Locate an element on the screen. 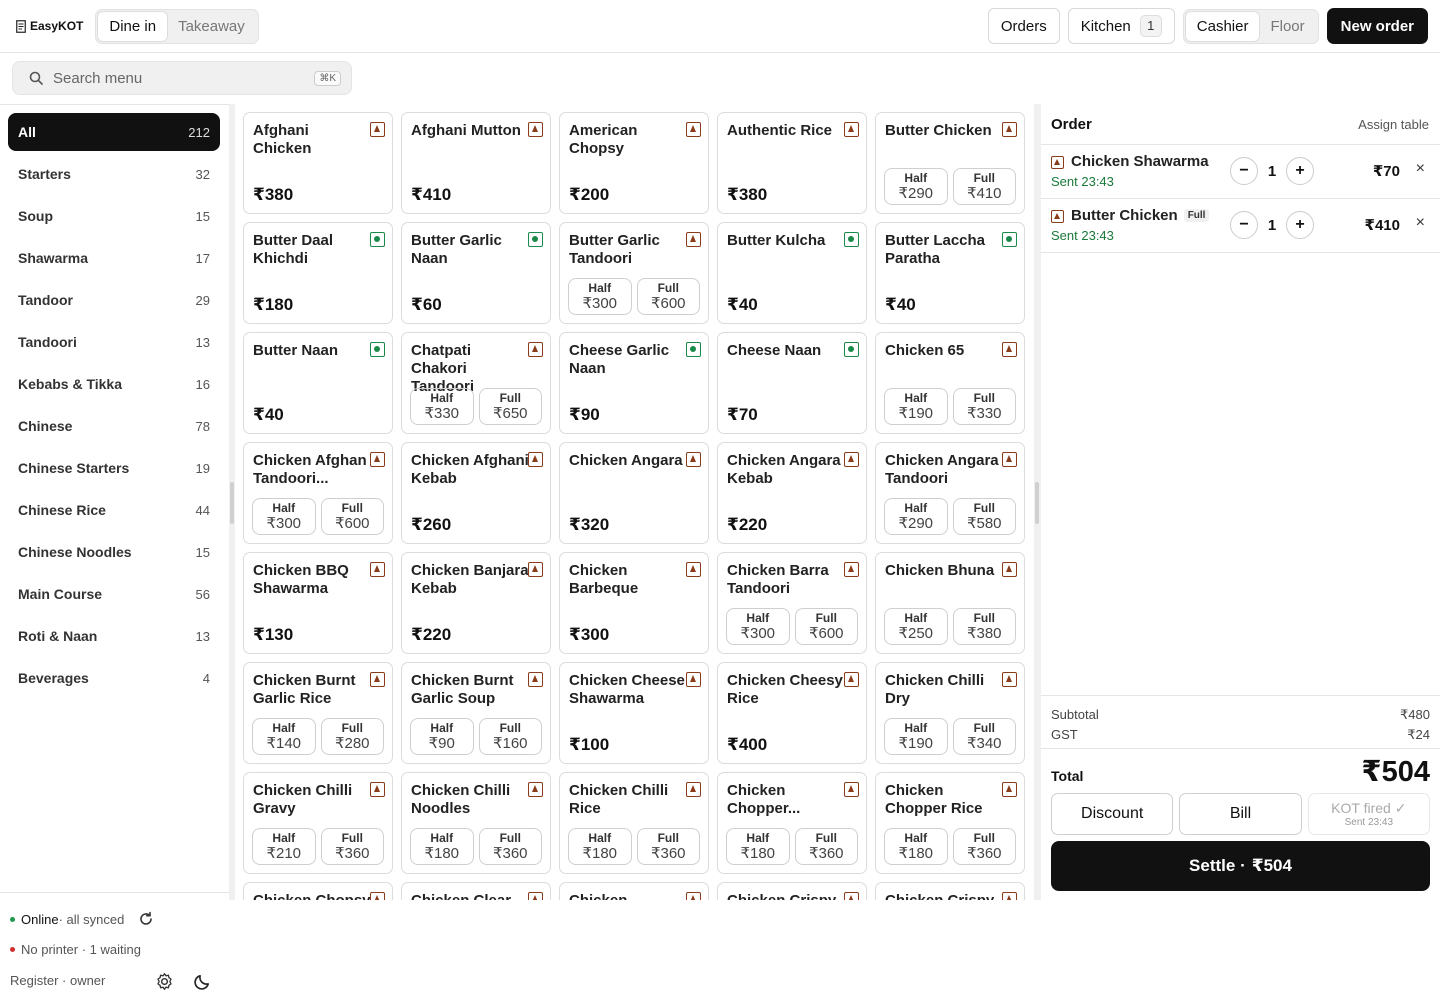 Image resolution: width=1440 pixels, height=1005 pixels. menu-item-card: Chicken Chilli Dry Half ₹190 Full ₹340 is located at coordinates (950, 713).